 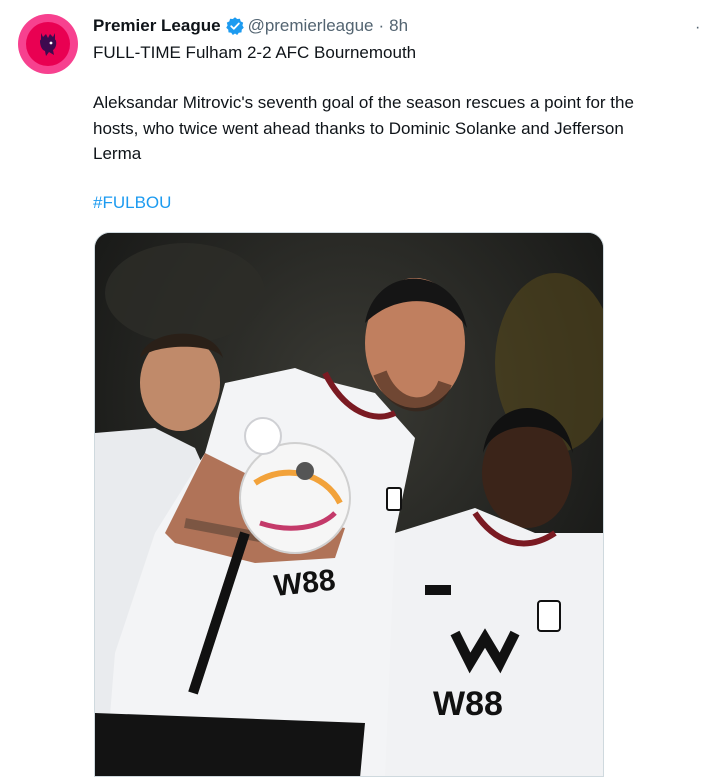 I want to click on more-options-button: ·, so click(x=701, y=30).